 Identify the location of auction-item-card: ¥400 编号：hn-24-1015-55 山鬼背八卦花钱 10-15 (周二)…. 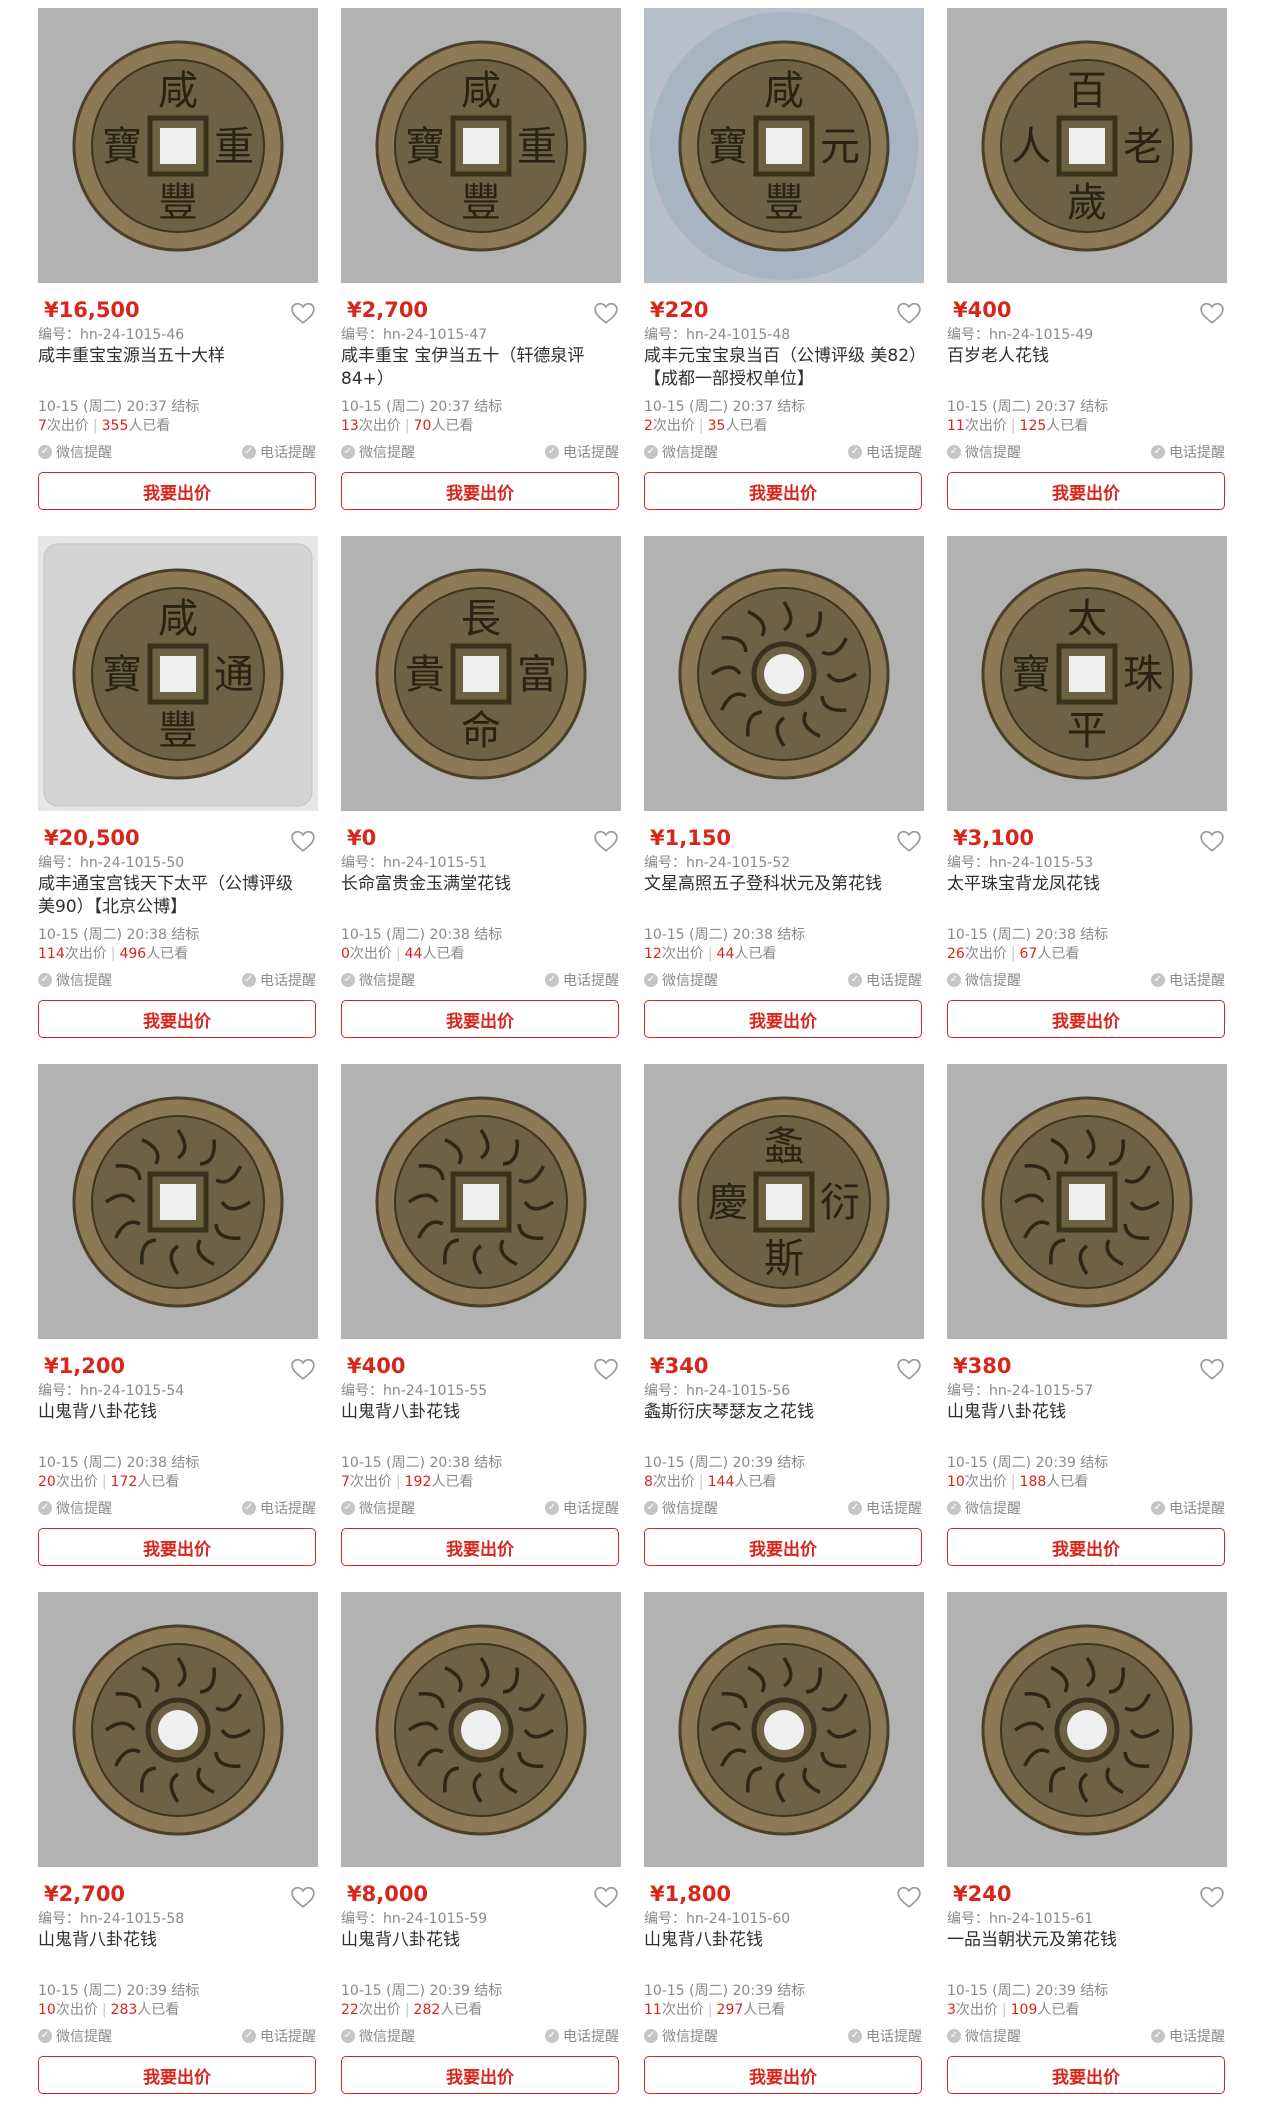
(481, 1328).